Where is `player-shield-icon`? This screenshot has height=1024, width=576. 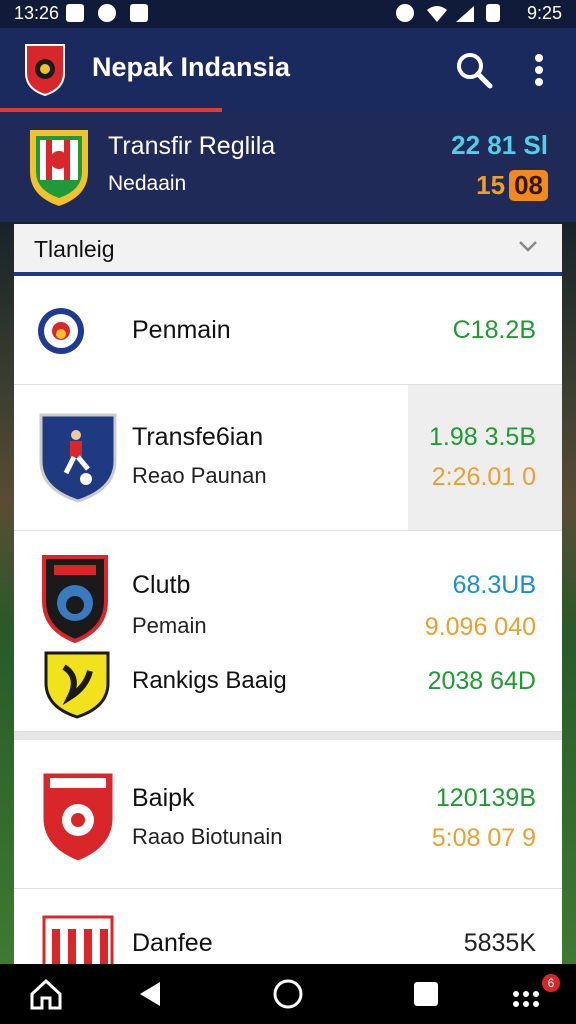
player-shield-icon is located at coordinates (78, 458).